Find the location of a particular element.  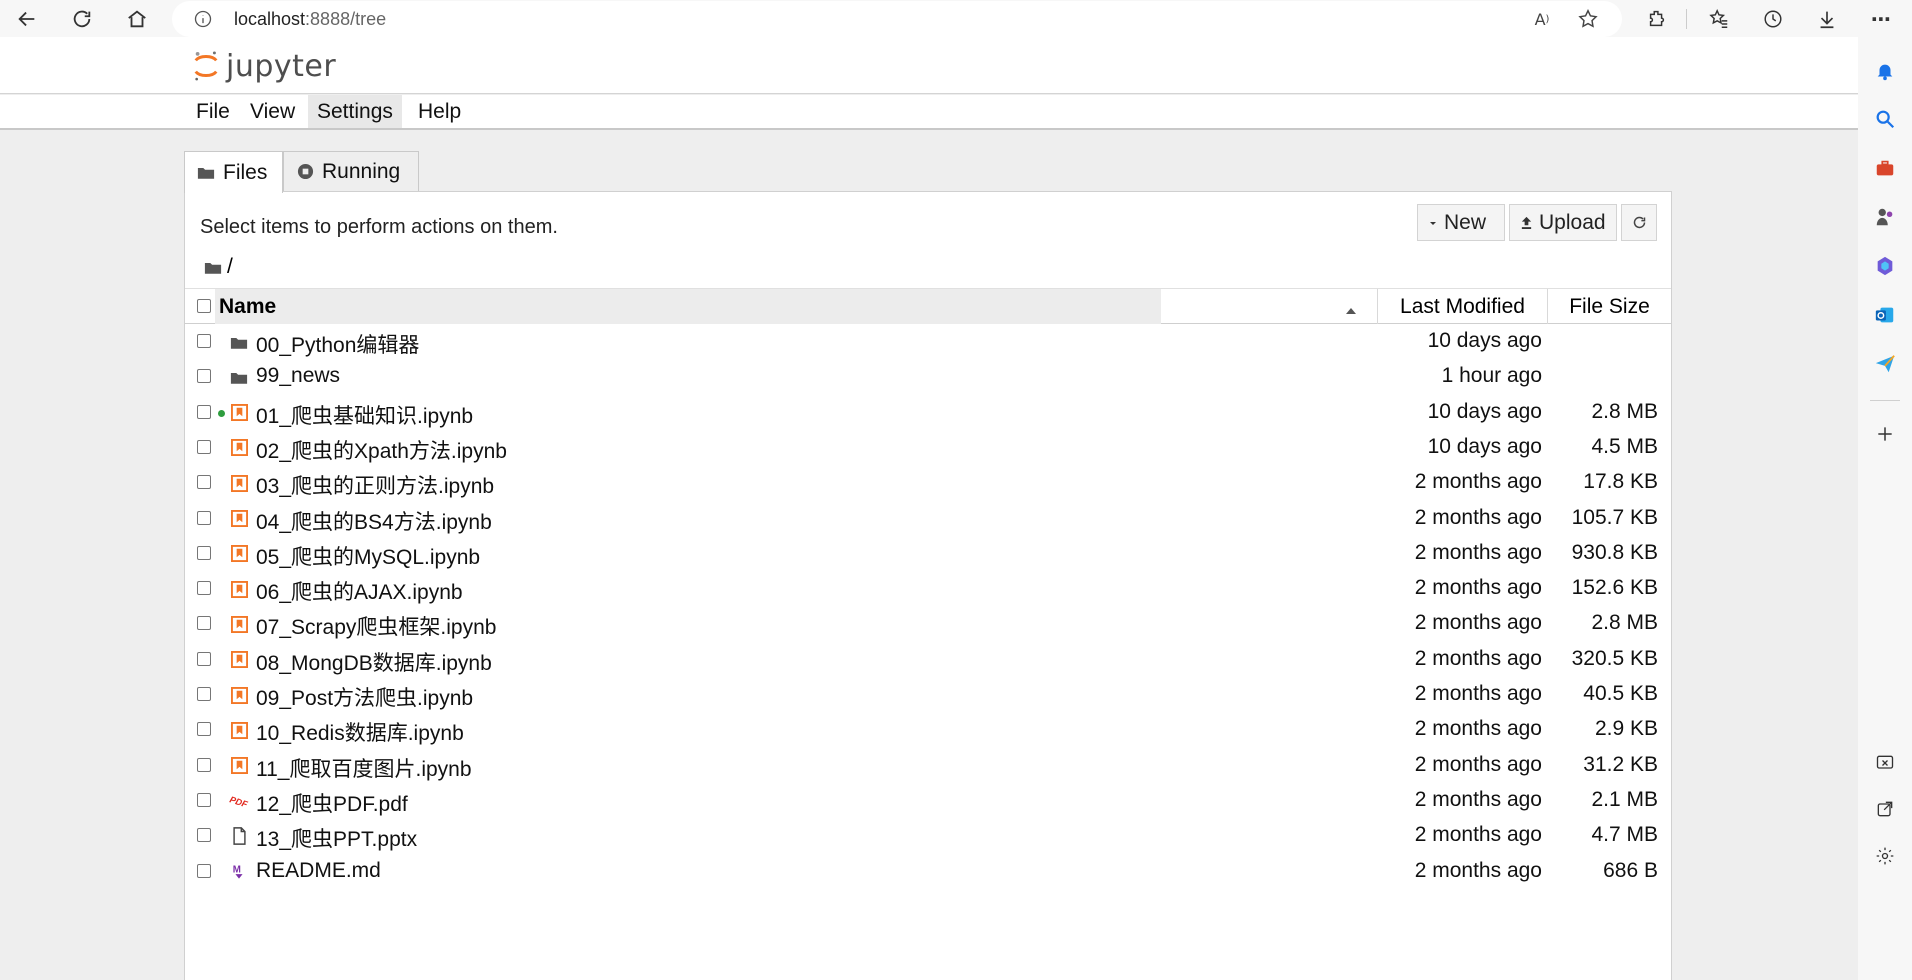

new-button-label: New is located at coordinates (1465, 222).